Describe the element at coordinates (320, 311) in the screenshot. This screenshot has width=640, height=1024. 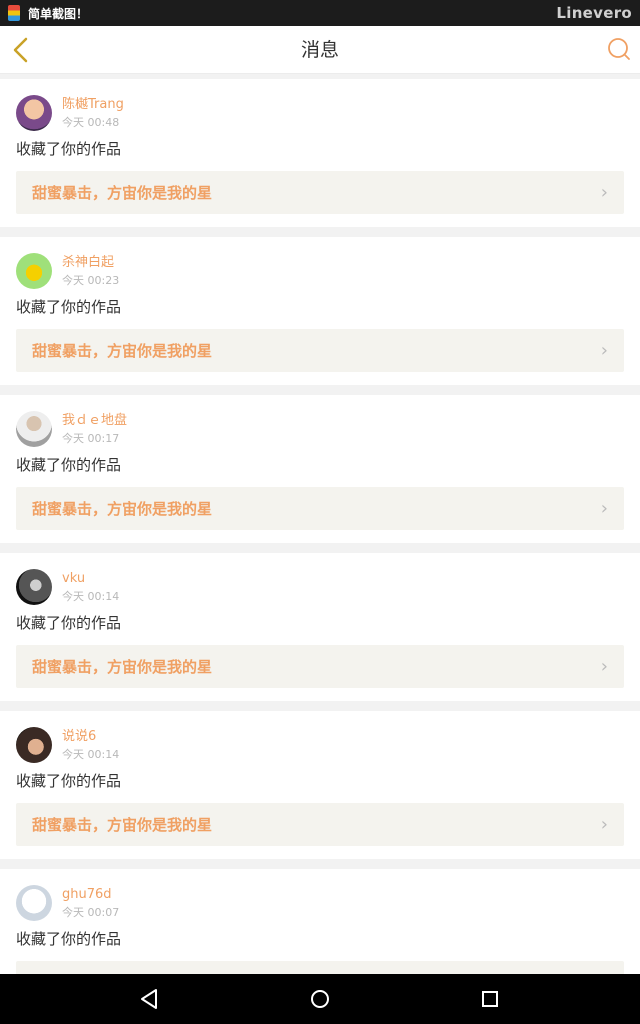
I see `message-card: 杀神白起 今天 00:23 收藏了你的作品 甜蜜暴击，方宙你是我的星 ›` at that location.